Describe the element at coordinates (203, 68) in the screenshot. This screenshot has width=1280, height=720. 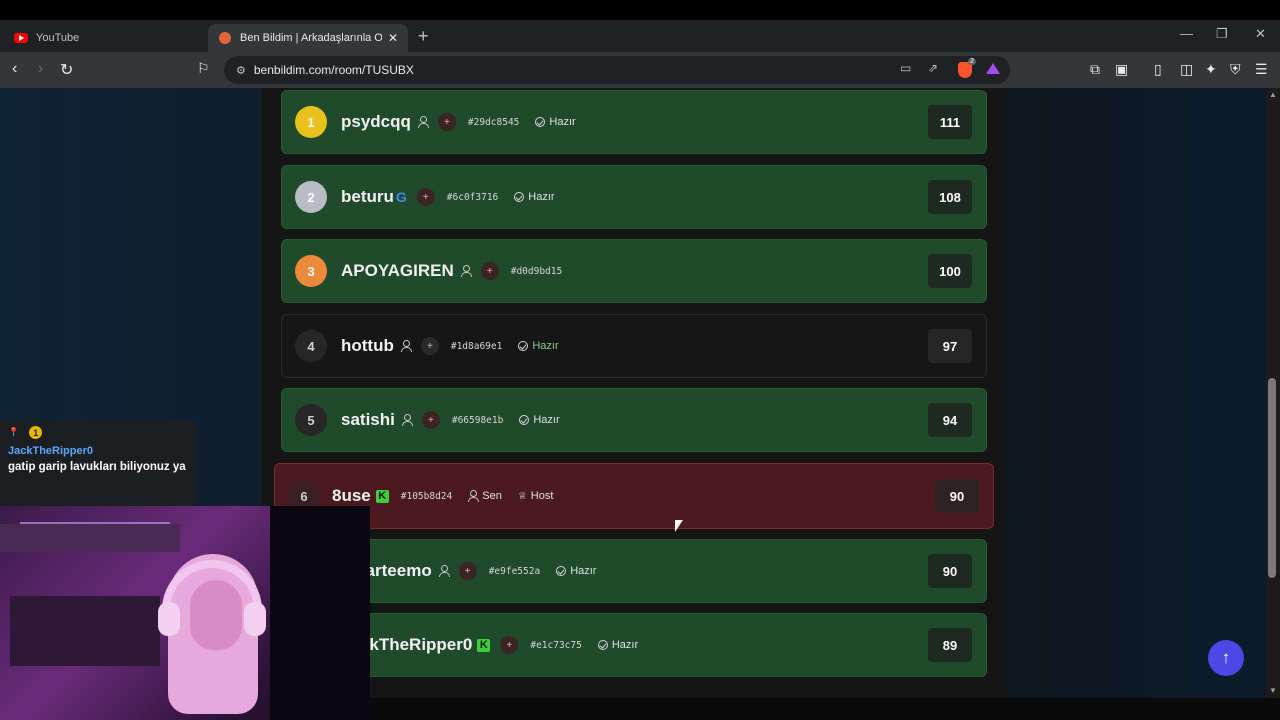
I see `bookmark-icon: ⚐` at that location.